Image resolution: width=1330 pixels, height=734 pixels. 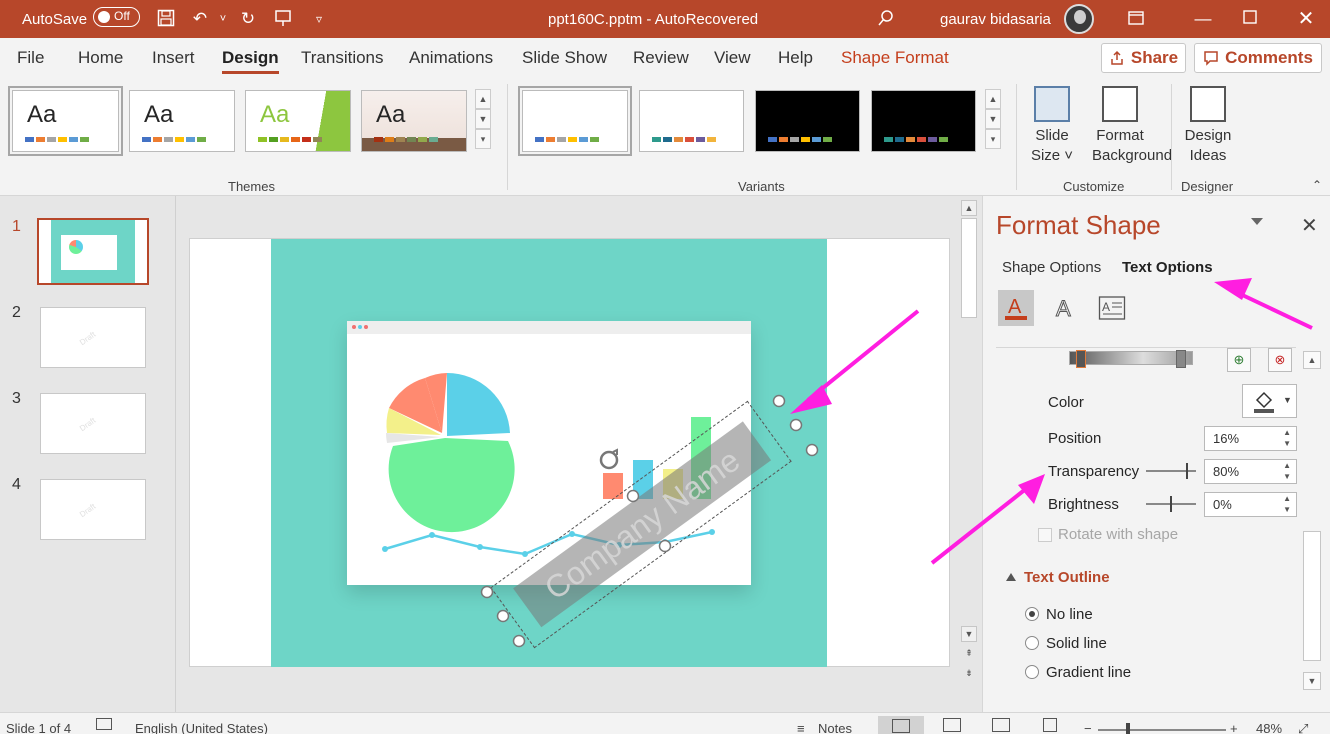 What do you see at coordinates (1239, 360) in the screenshot?
I see `add-gradient-stop-icon: ⊕` at bounding box center [1239, 360].